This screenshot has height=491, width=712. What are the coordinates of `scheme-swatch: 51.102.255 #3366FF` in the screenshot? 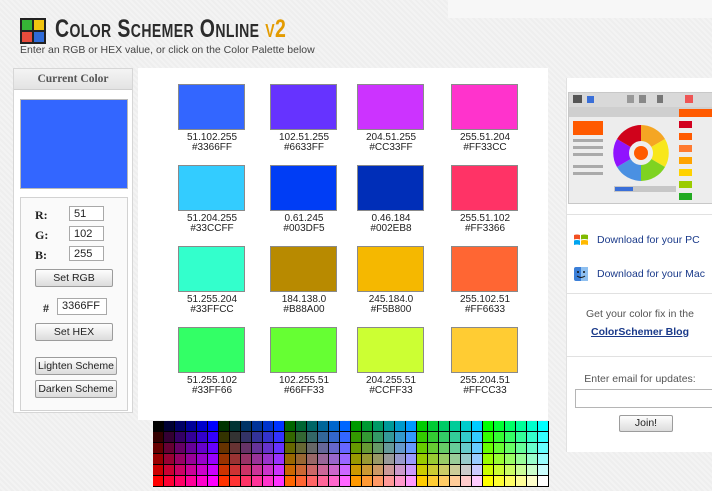 It's located at (211, 118).